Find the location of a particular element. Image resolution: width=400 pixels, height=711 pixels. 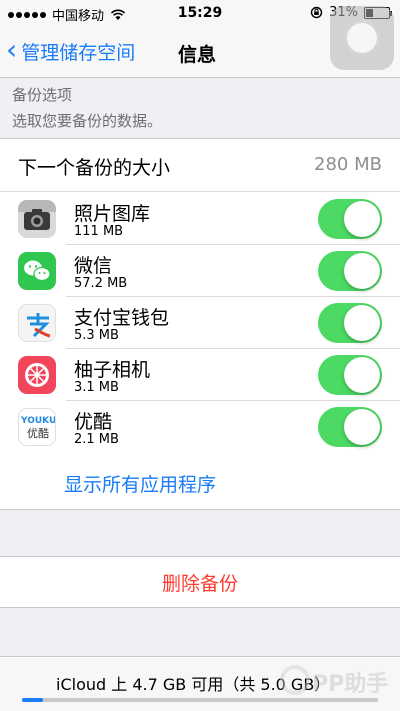

assistive-touch-button is located at coordinates (362, 38).